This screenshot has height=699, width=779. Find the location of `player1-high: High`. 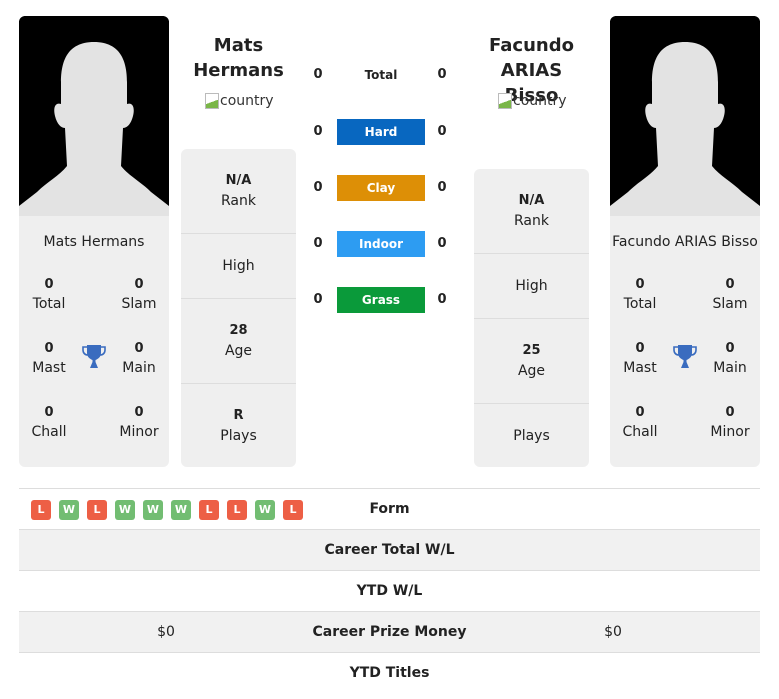

player1-high: High is located at coordinates (238, 266).